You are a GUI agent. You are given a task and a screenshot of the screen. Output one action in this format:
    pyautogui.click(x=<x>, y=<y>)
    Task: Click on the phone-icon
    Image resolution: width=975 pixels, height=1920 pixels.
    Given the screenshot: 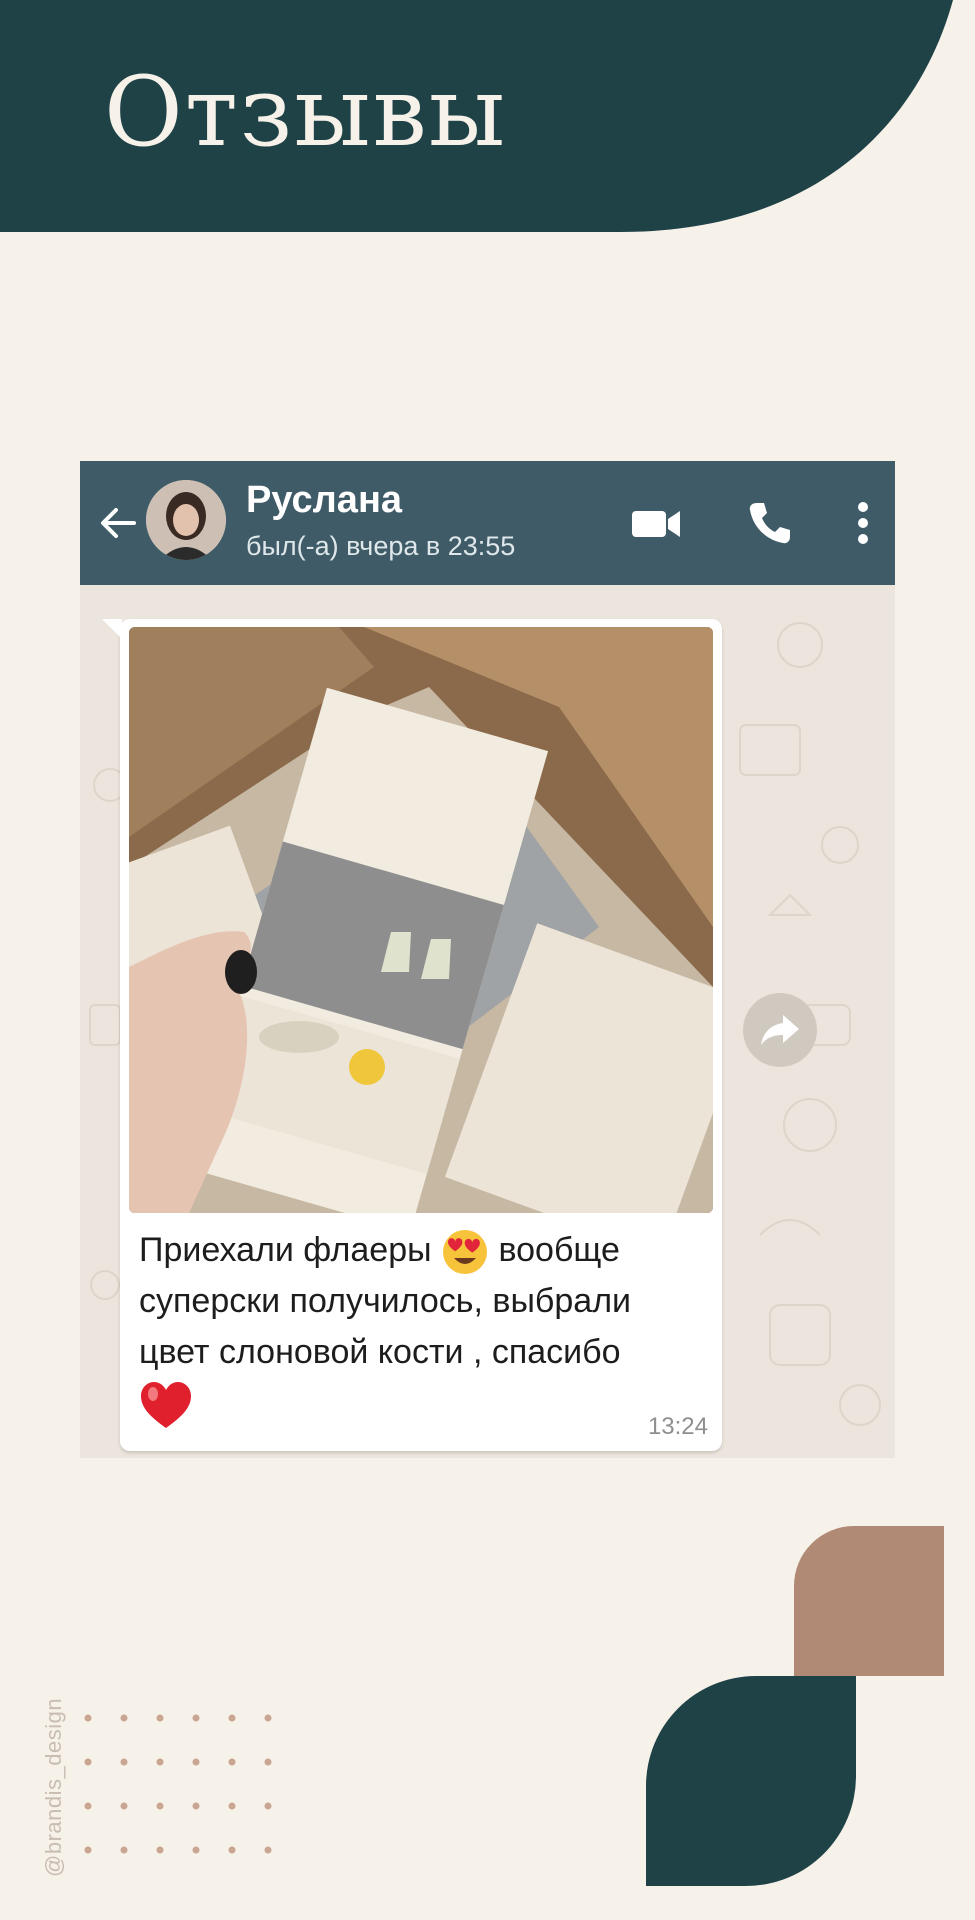 What is the action you would take?
    pyautogui.click(x=769, y=523)
    